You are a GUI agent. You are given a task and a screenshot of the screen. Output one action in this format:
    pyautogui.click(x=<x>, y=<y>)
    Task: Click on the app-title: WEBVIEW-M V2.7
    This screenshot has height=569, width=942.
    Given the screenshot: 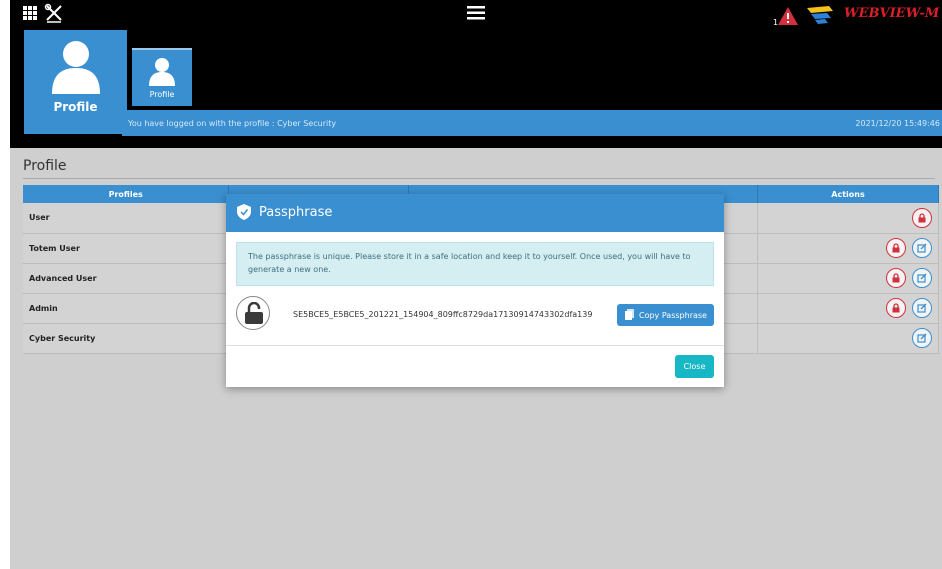 What is the action you would take?
    pyautogui.click(x=893, y=13)
    